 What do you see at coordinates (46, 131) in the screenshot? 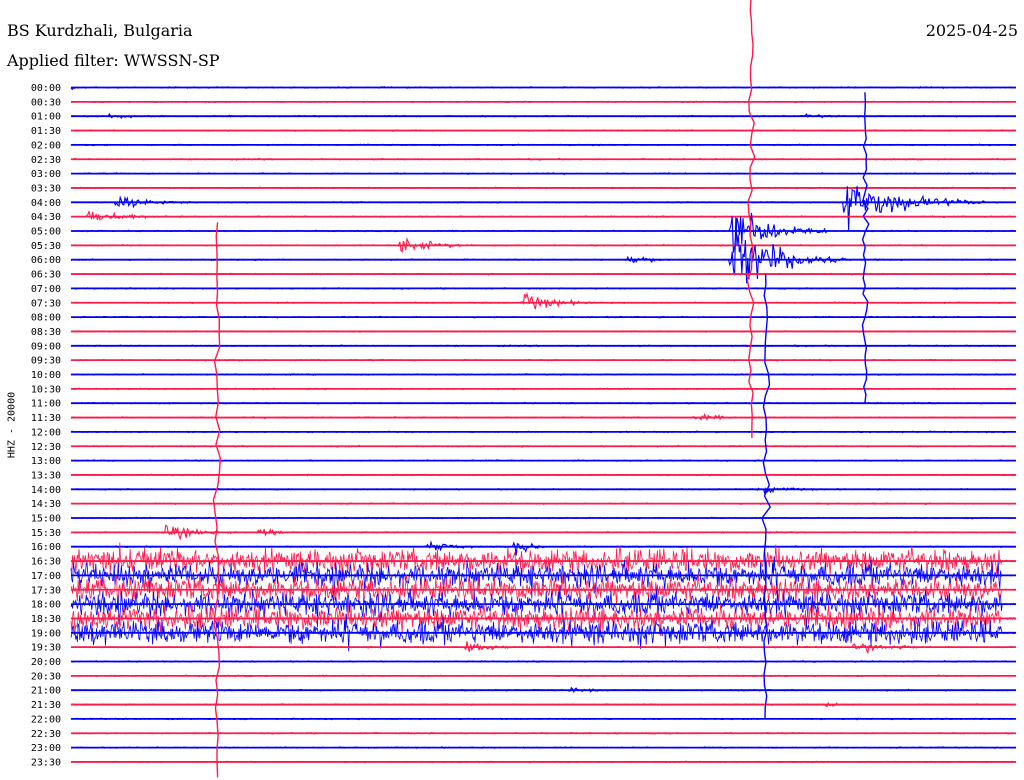
I see `tick-label: 01:30` at bounding box center [46, 131].